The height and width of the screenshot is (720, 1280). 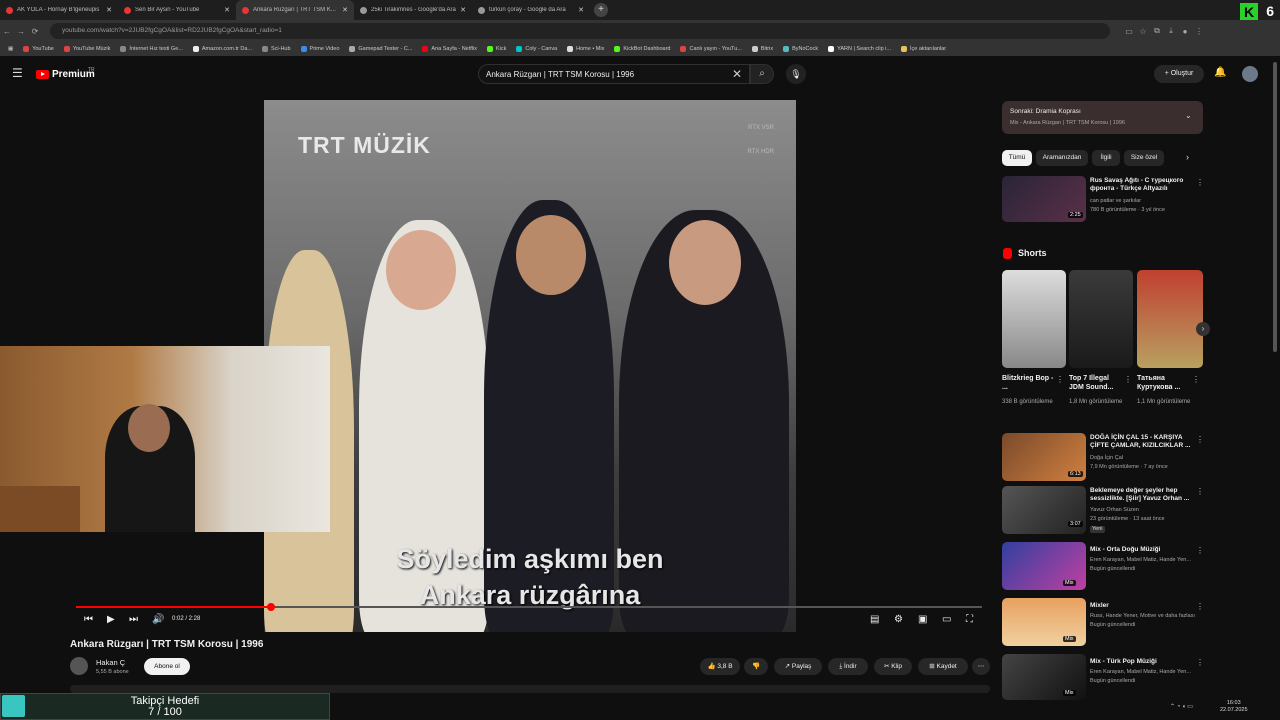 I want to click on bookmark-item: Bitrix, so click(x=762, y=49).